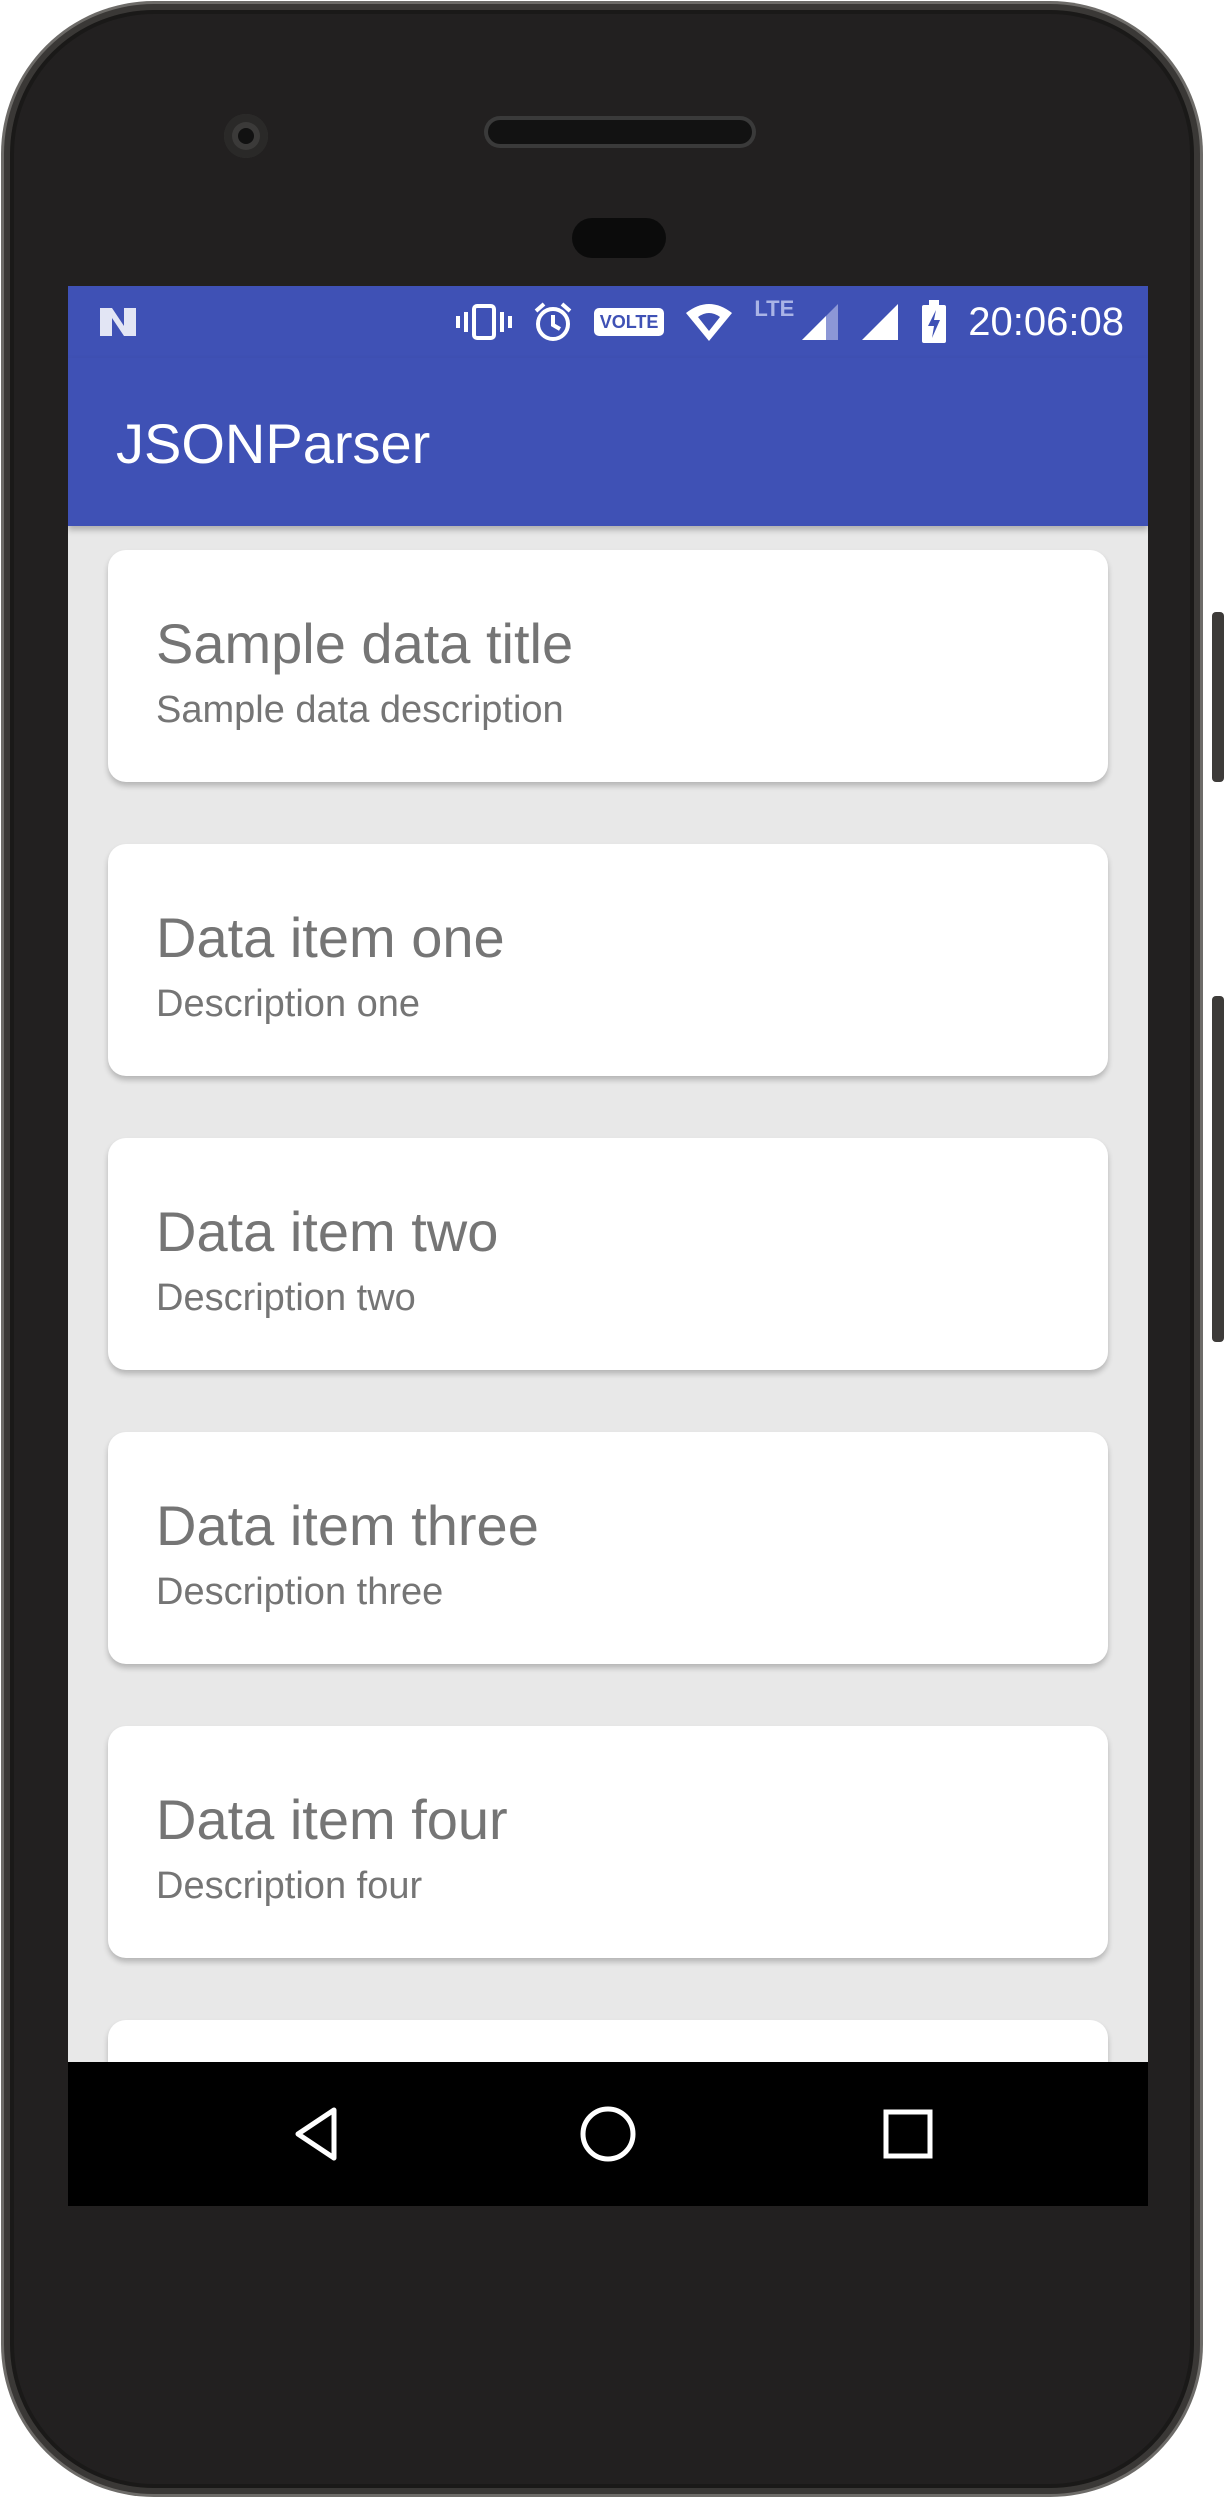 This screenshot has height=2502, width=1226. I want to click on item-title: Data item four, so click(332, 1819).